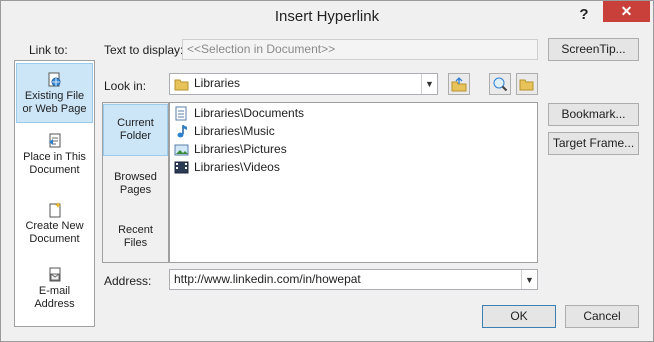  I want to click on address-label: Address:, so click(128, 281).